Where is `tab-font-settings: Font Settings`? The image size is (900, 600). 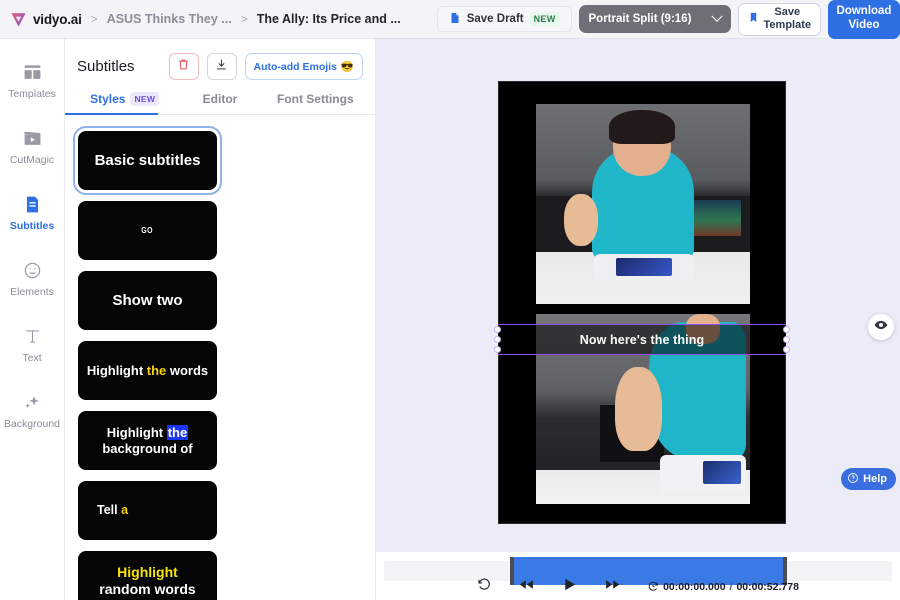
tab-font-settings: Font Settings is located at coordinates (315, 103).